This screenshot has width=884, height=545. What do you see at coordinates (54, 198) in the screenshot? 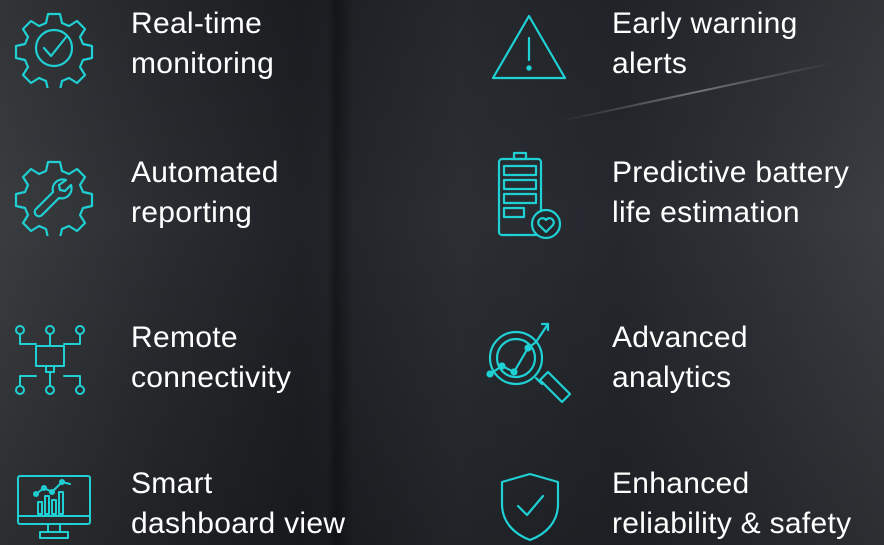
I see `gear-wrench-icon` at bounding box center [54, 198].